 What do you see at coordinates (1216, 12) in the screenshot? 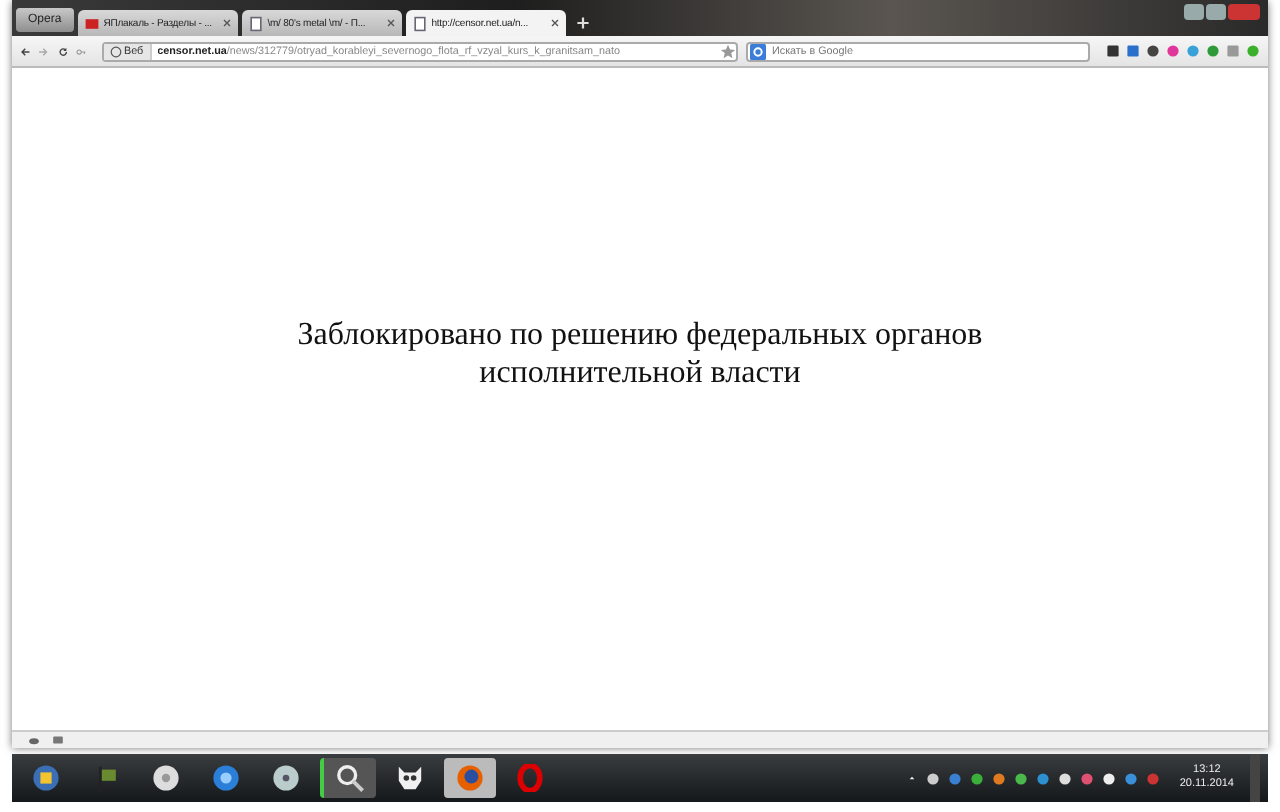
I see `maximize-icon` at bounding box center [1216, 12].